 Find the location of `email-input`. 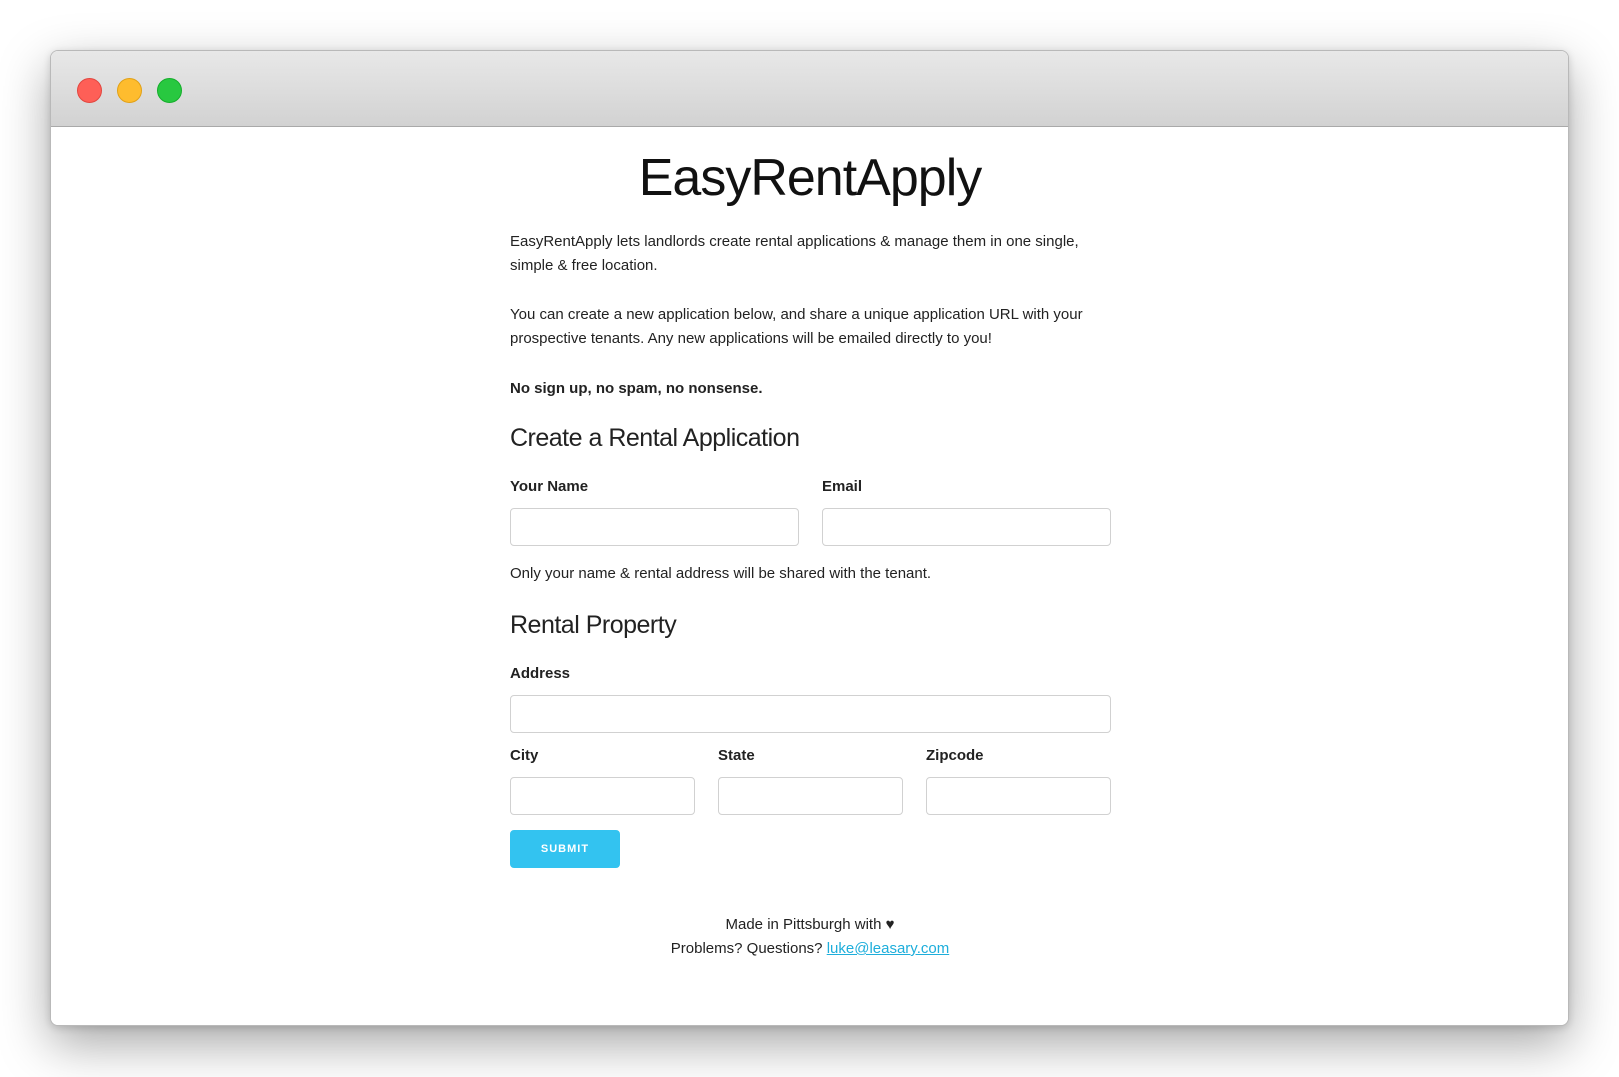

email-input is located at coordinates (966, 527).